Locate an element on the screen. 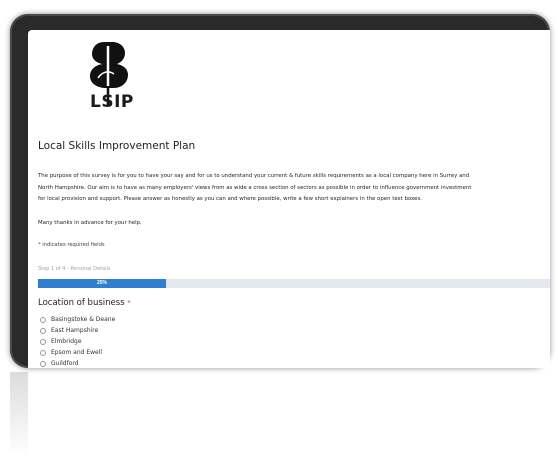 This screenshot has height=456, width=558. required-note-text: indicates required fields is located at coordinates (72, 245).